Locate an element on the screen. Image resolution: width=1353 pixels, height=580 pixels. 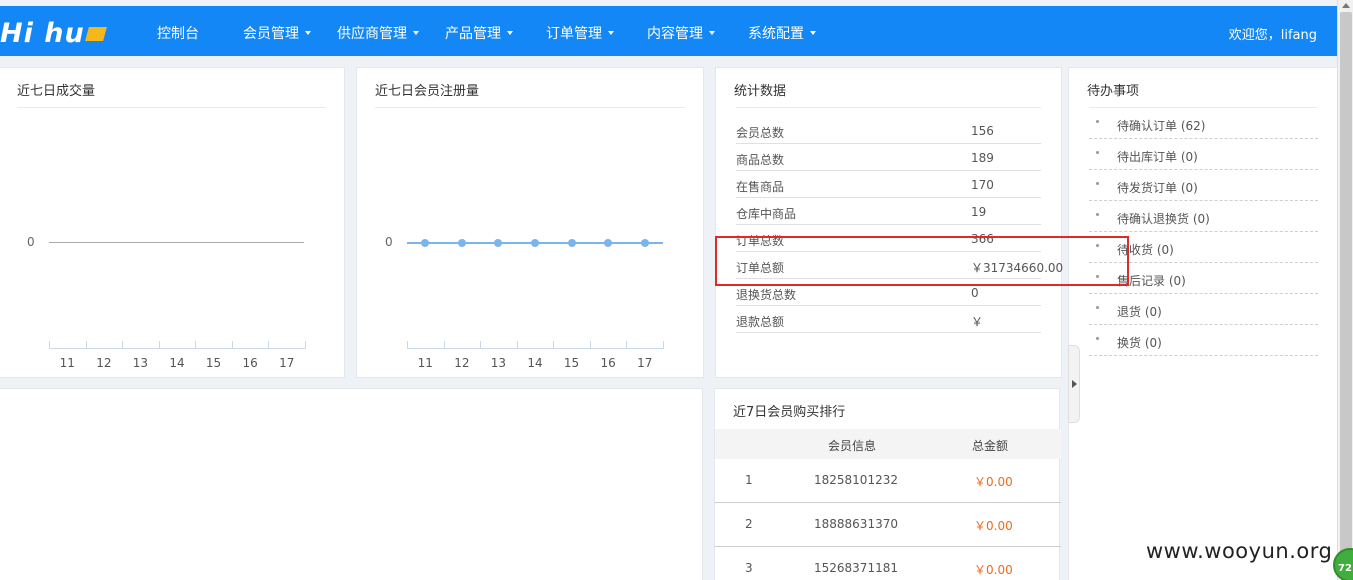
stat-row-in-warehouse: 仓库中商品 19 is located at coordinates (888, 211).